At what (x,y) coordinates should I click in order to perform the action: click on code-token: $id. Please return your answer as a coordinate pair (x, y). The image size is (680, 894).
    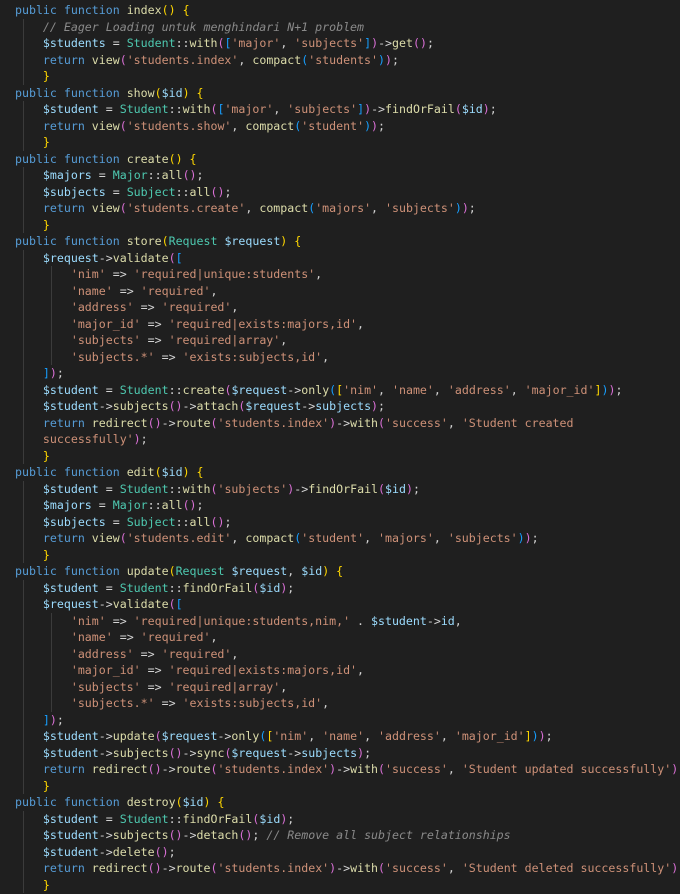
    Looking at the image, I should click on (172, 92).